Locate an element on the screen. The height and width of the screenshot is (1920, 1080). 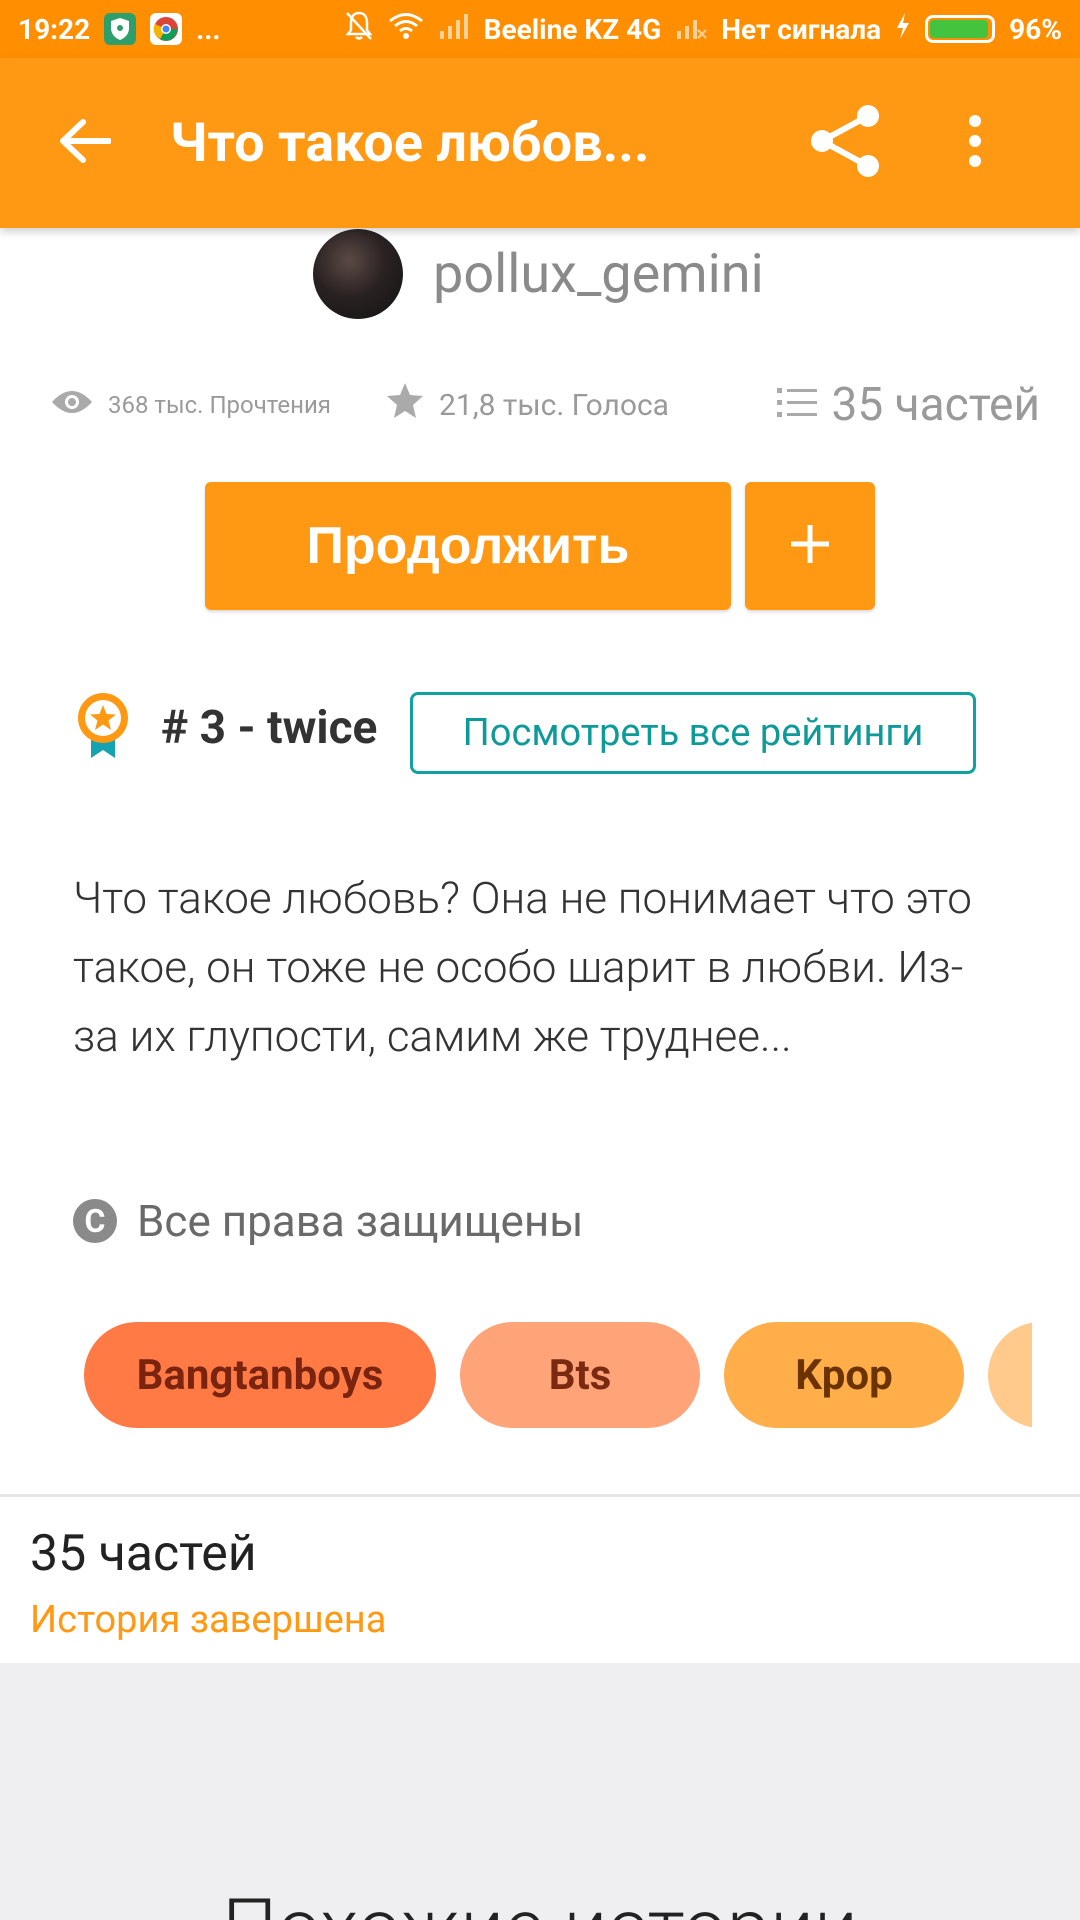
parts-count-stat: 35 частей is located at coordinates (935, 405).